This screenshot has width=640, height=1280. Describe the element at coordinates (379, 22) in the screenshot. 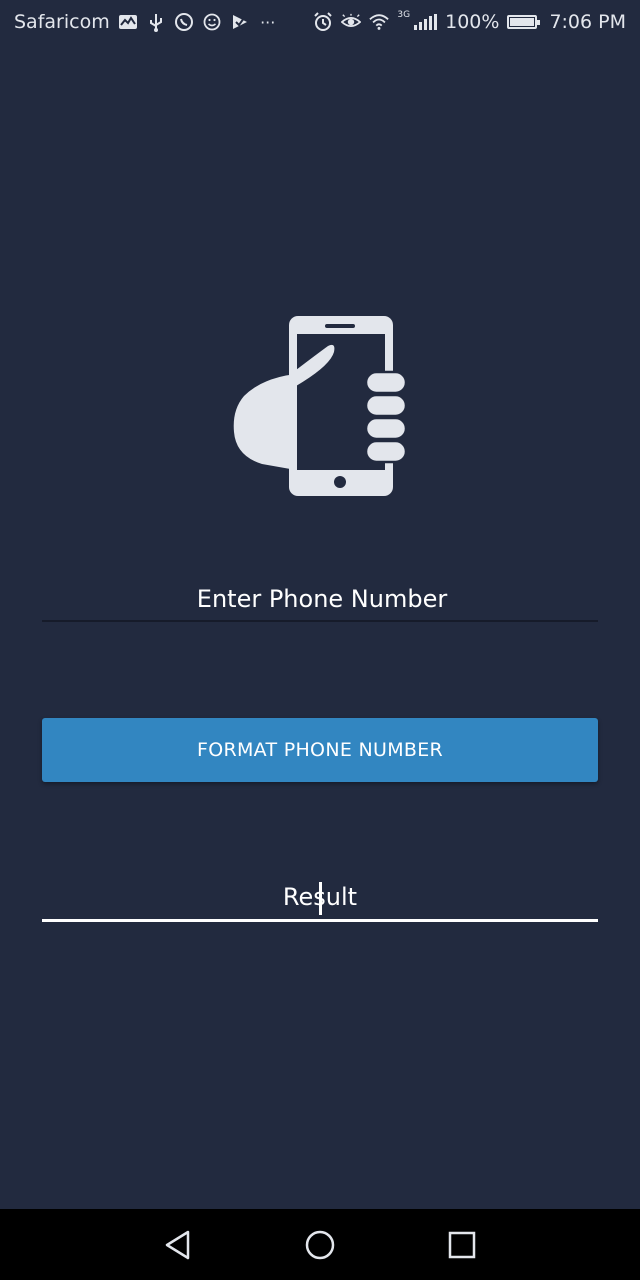

I see `wifi-icon` at that location.